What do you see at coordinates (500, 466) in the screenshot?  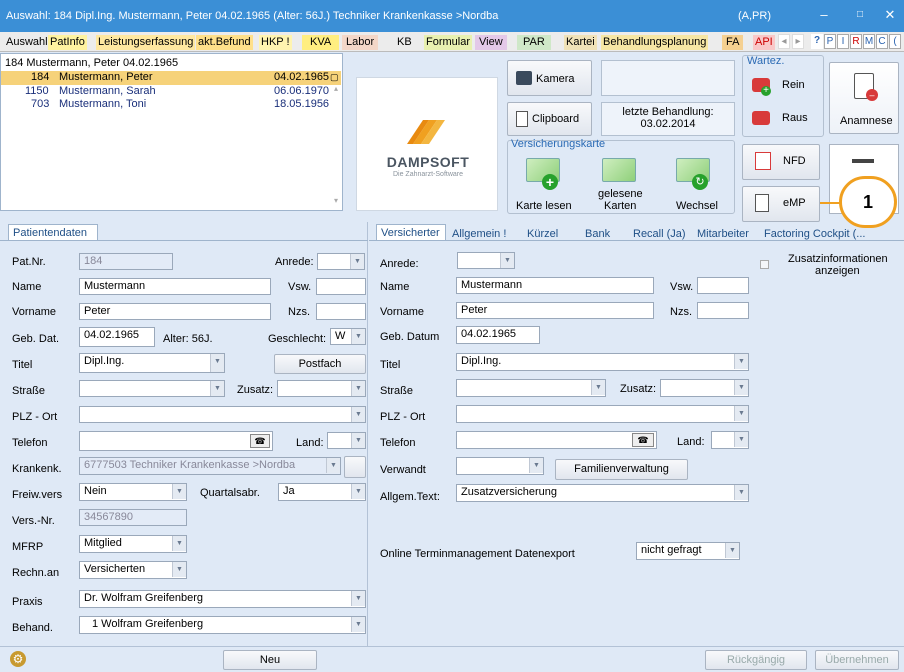 I see `v-verwandt-select: ▼` at bounding box center [500, 466].